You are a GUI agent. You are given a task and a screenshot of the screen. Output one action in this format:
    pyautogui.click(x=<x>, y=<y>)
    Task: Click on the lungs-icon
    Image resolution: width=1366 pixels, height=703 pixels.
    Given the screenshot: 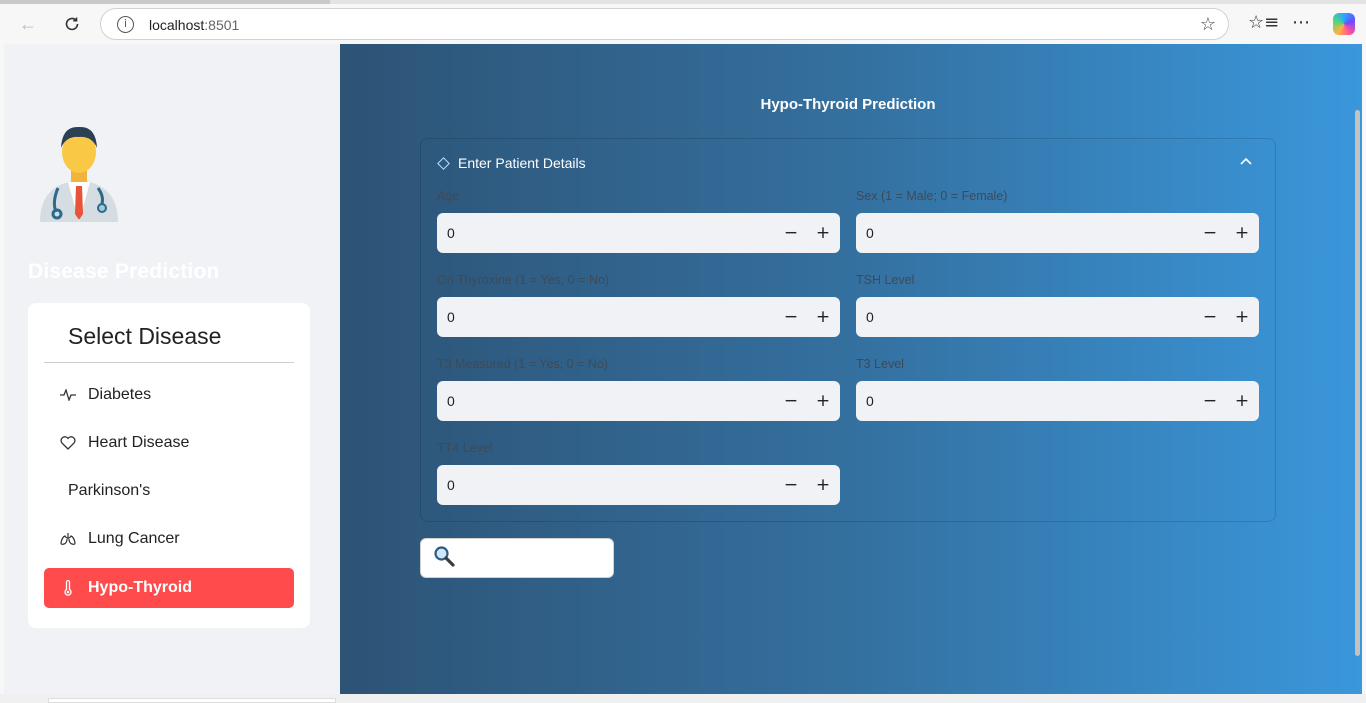 What is the action you would take?
    pyautogui.click(x=68, y=539)
    